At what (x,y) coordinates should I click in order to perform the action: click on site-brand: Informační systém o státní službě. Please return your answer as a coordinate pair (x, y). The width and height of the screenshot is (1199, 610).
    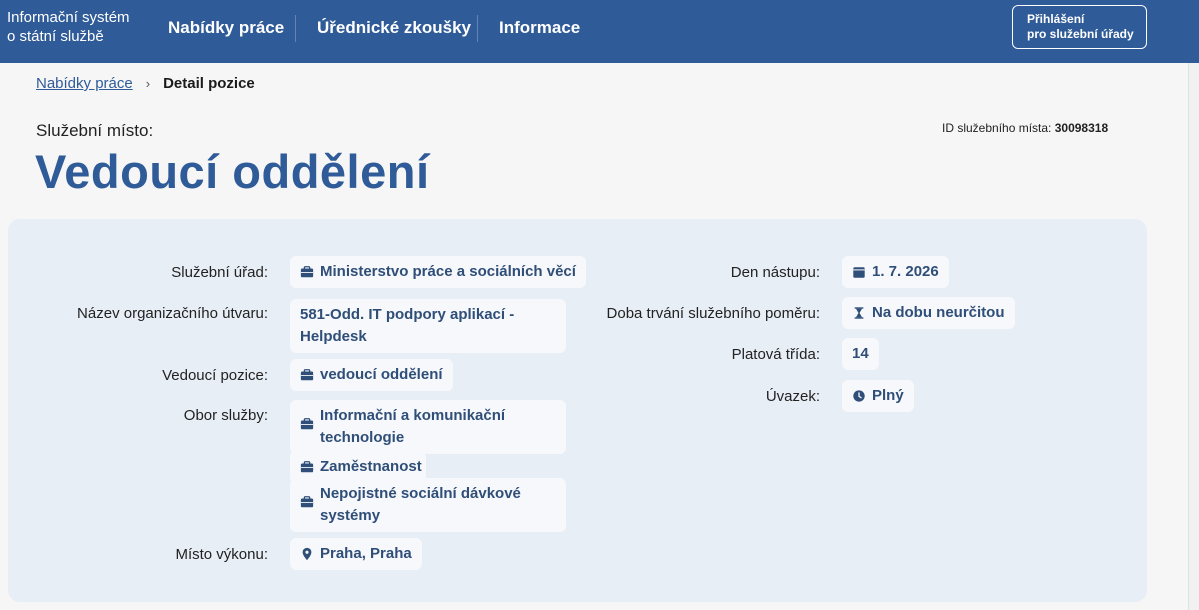
    Looking at the image, I should click on (77, 27).